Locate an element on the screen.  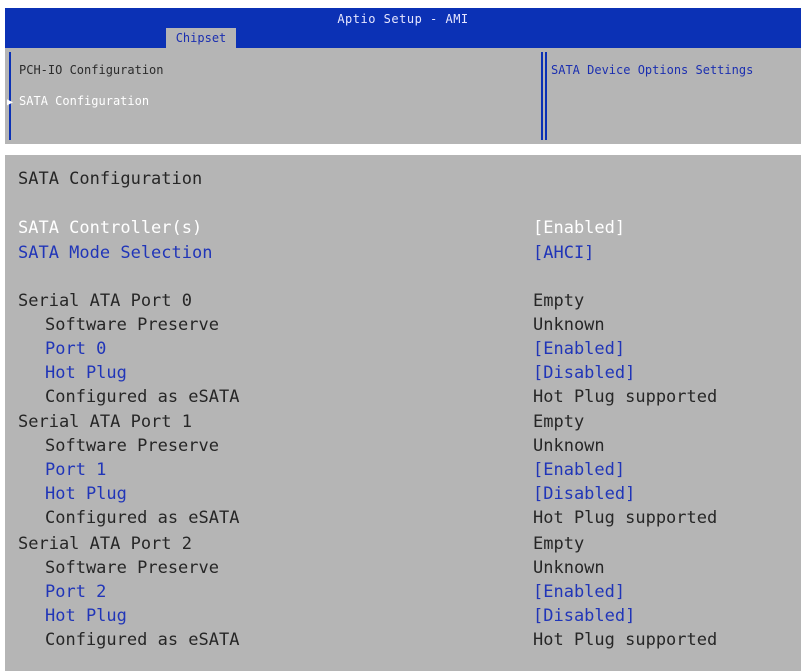
setting-port-1: Port 1 [Enabled] is located at coordinates (403, 470).